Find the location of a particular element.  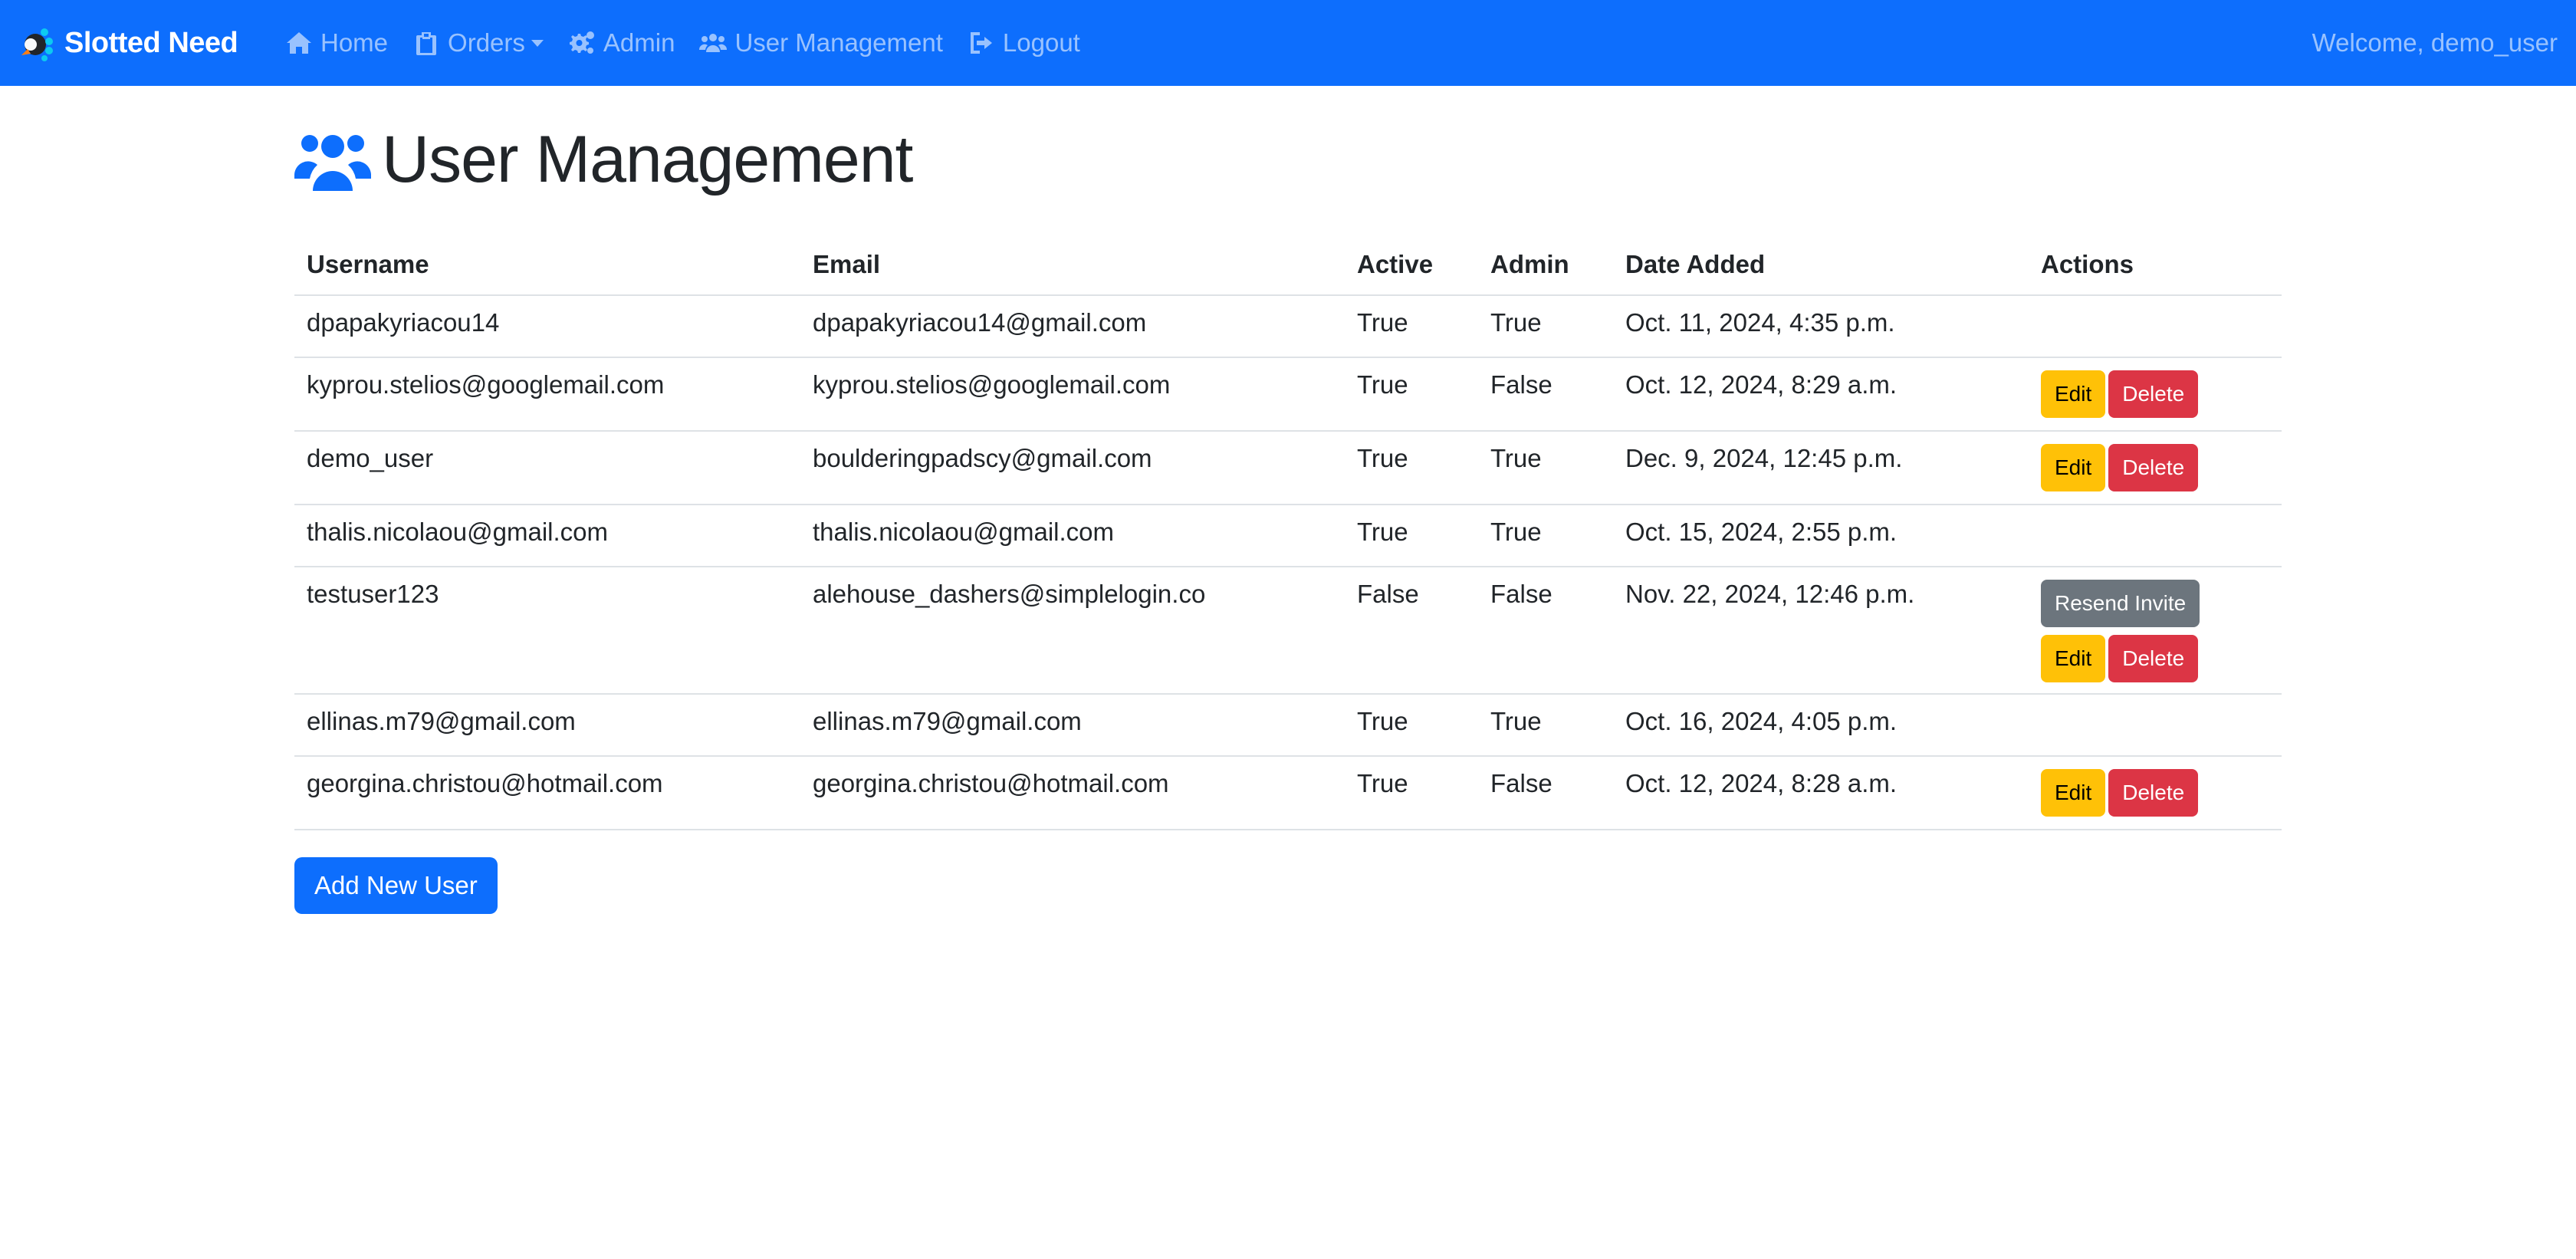

cell-email: alehouse_dashers@simplelogin.co is located at coordinates (1073, 631).